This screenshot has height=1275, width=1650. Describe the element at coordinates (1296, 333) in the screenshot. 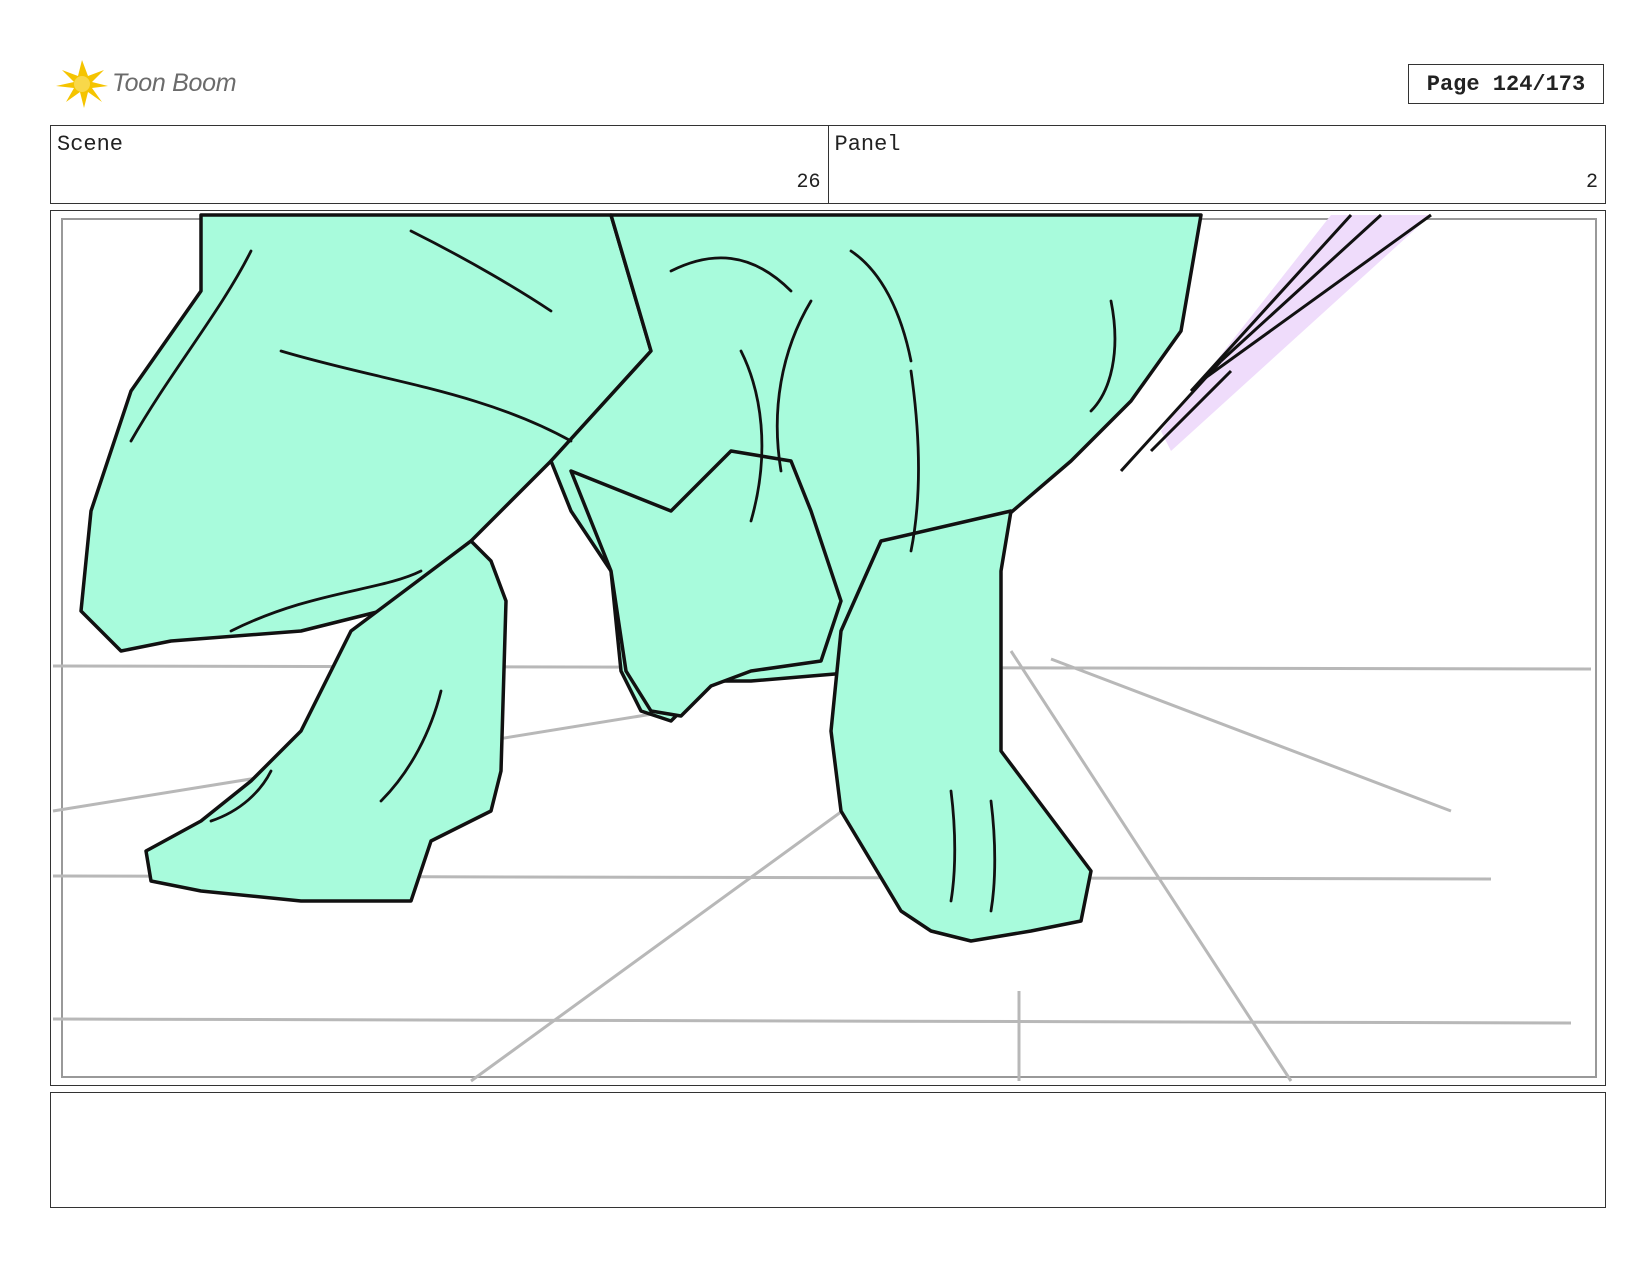

I see `speed-line-accent` at that location.